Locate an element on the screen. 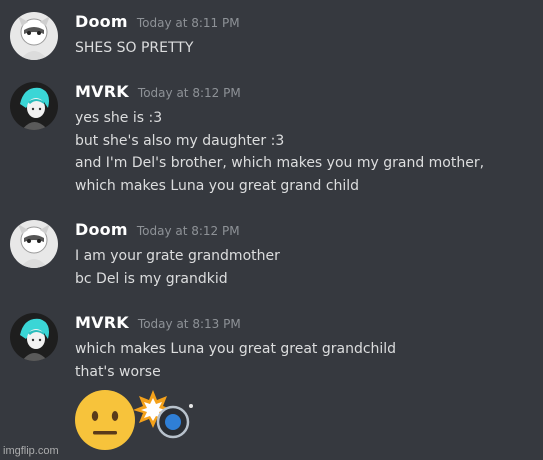  message-header: Doom Today at 8:12 PM is located at coordinates (157, 232).